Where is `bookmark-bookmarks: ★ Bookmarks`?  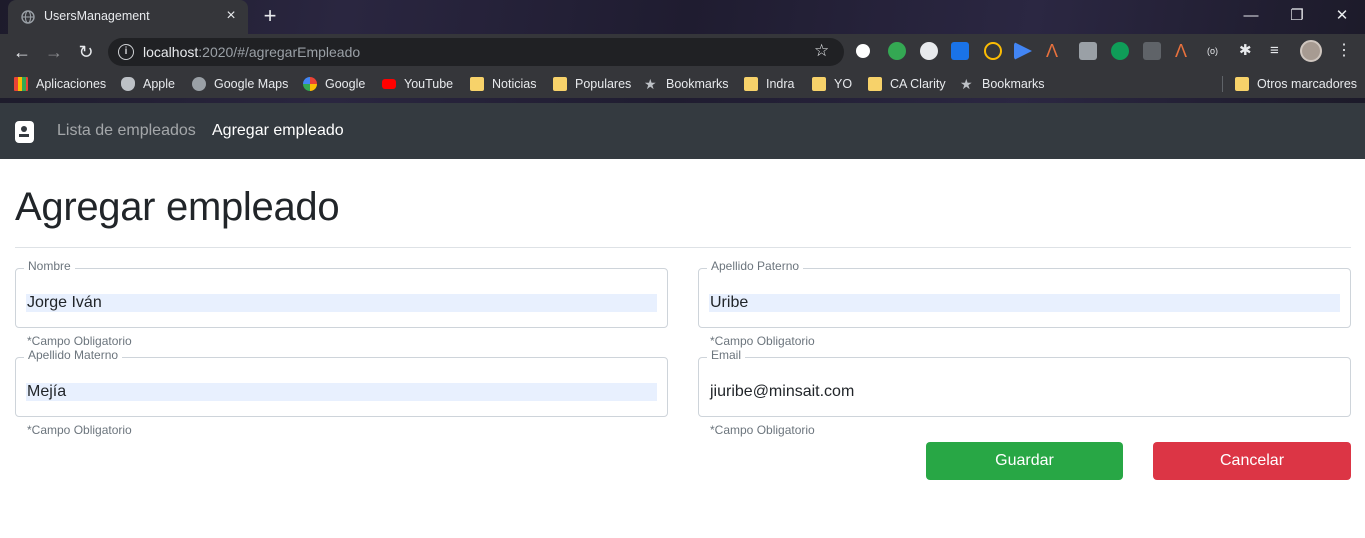
bookmark-bookmarks: ★ Bookmarks is located at coordinates (686, 84).